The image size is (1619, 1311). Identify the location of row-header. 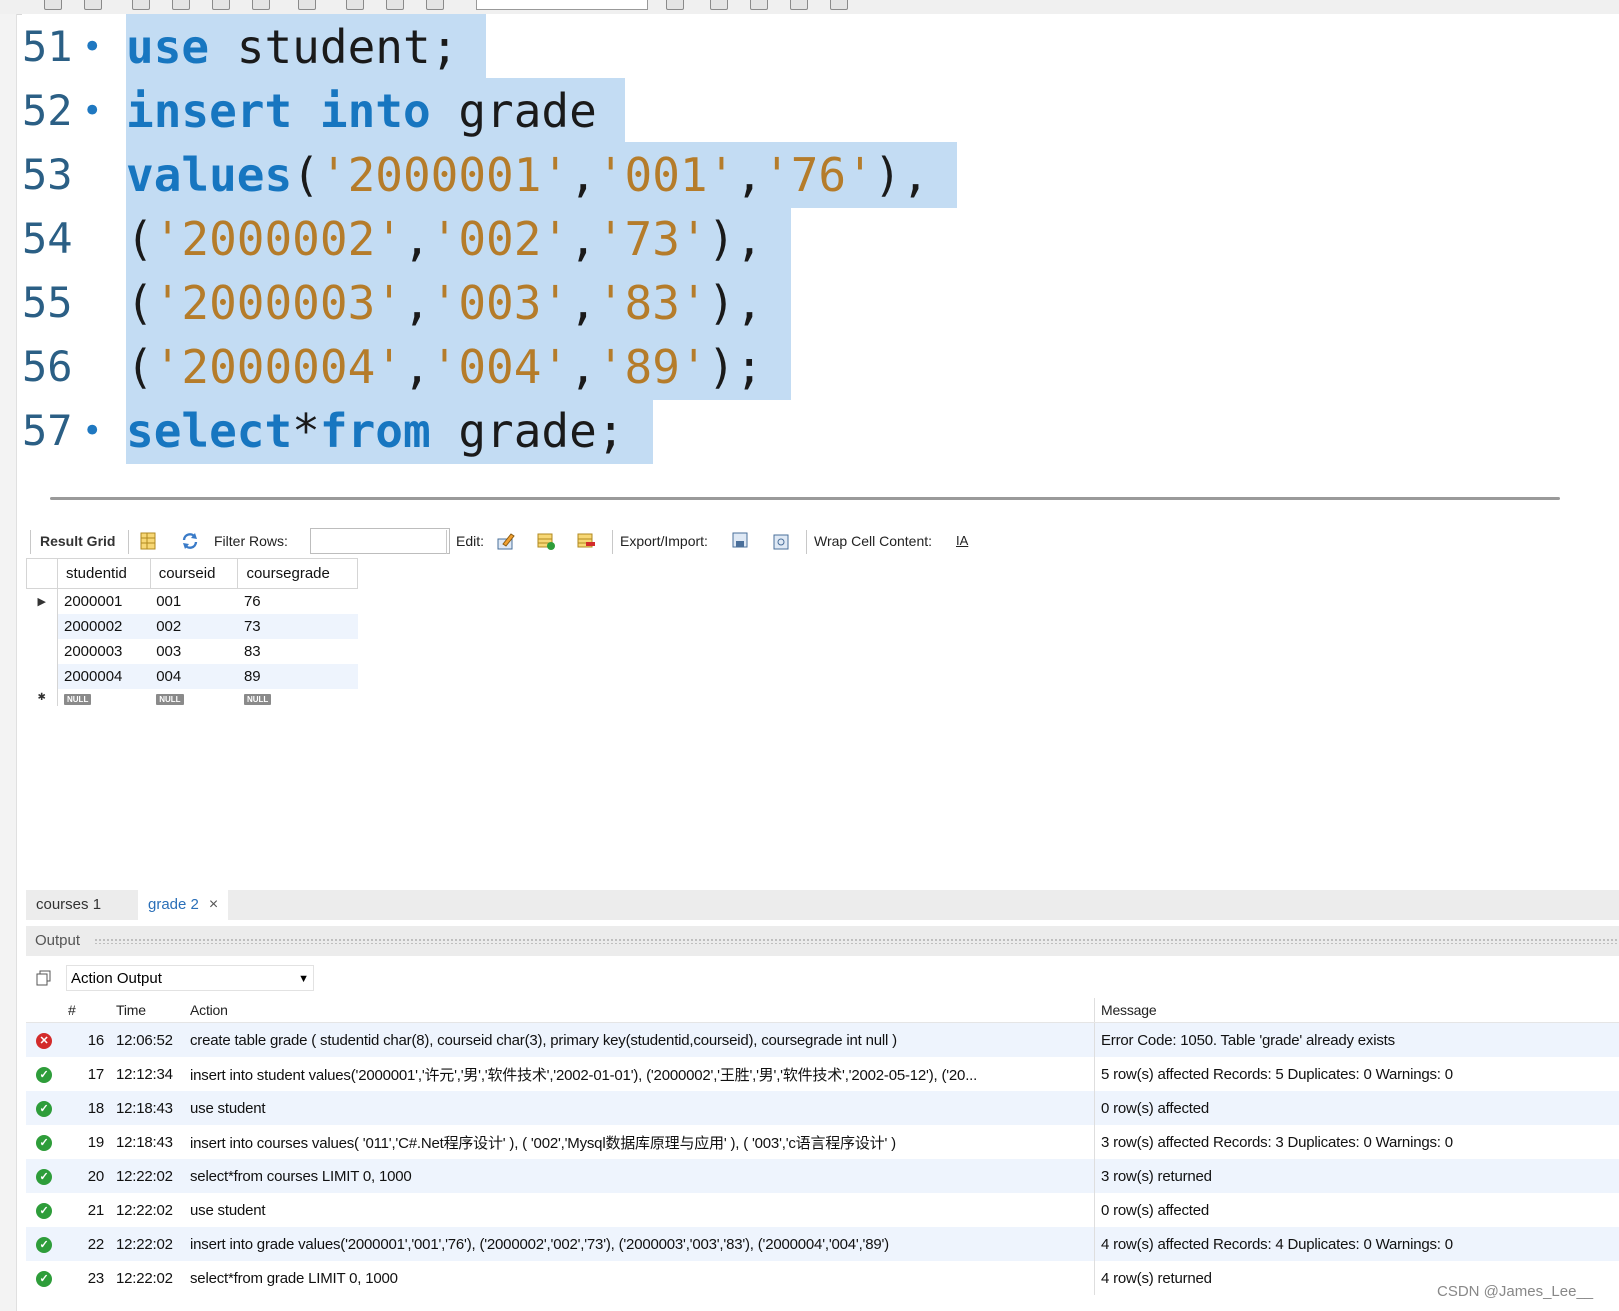
(42, 626).